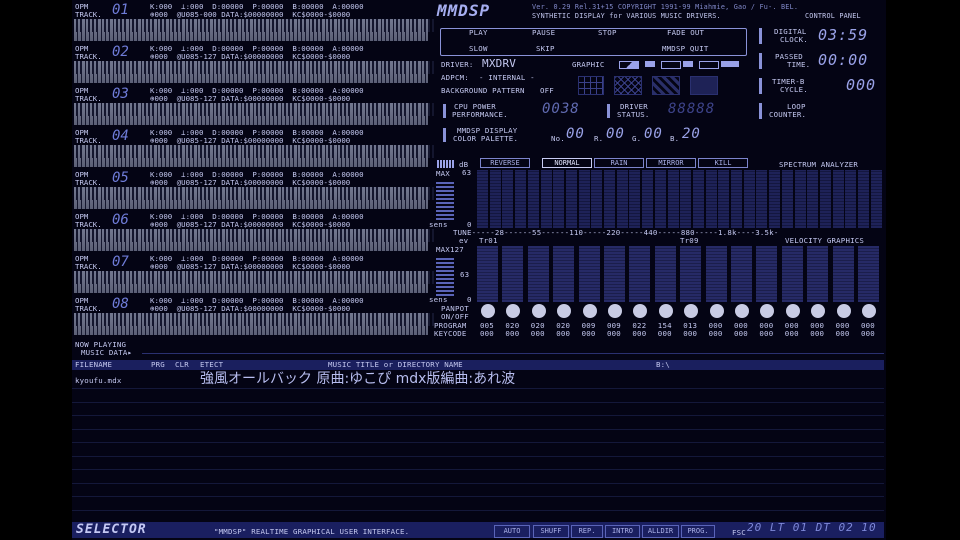 The width and height of the screenshot is (960, 540). I want to click on tab-reverse: REVERSE, so click(505, 163).